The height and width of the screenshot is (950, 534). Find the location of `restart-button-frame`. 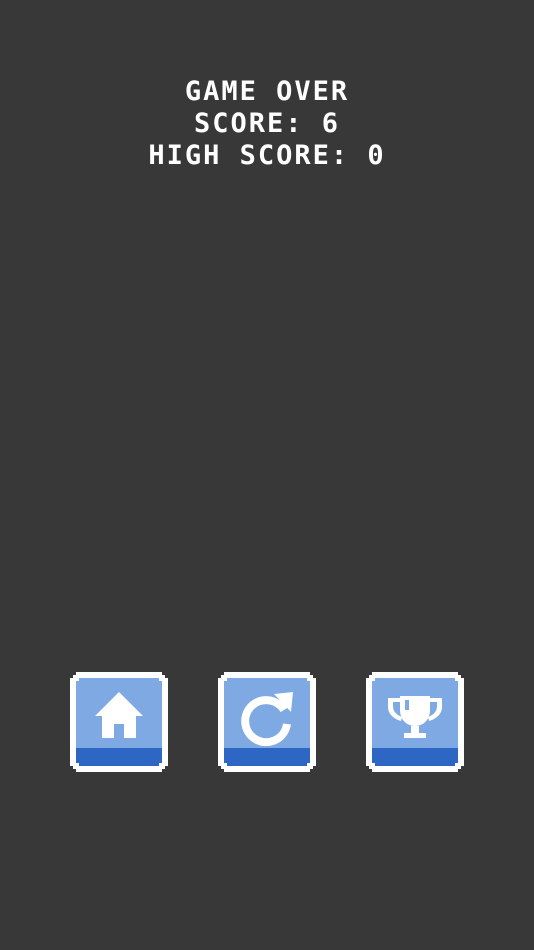

restart-button-frame is located at coordinates (267, 722).